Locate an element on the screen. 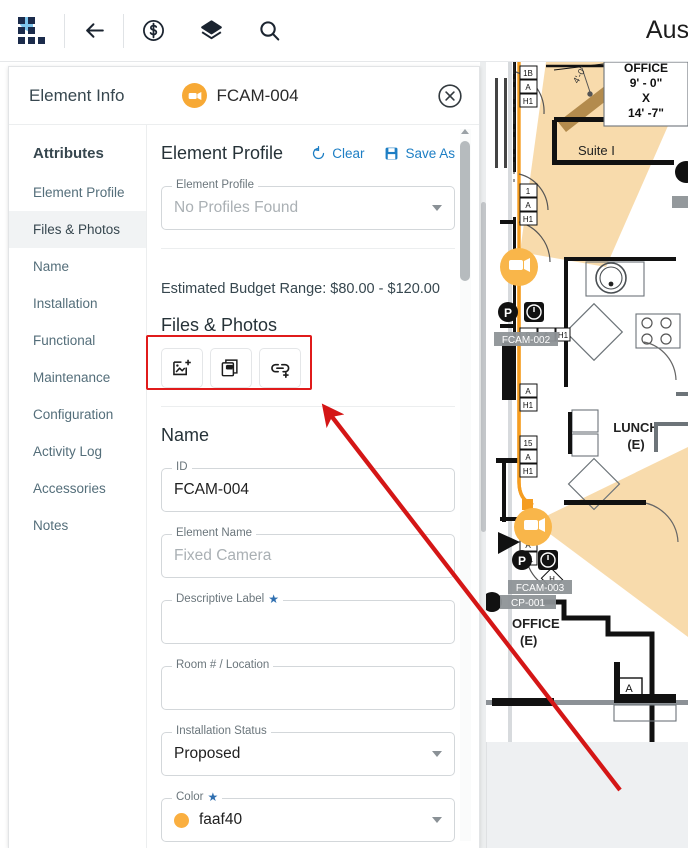 Image resolution: width=688 pixels, height=848 pixels. search-icon is located at coordinates (269, 31).